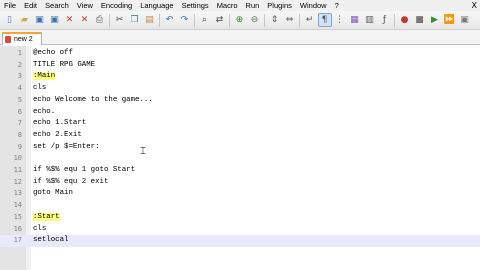 Image resolution: width=480 pixels, height=270 pixels. What do you see at coordinates (240, 230) in the screenshot?
I see `code-line: 16 cls` at bounding box center [240, 230].